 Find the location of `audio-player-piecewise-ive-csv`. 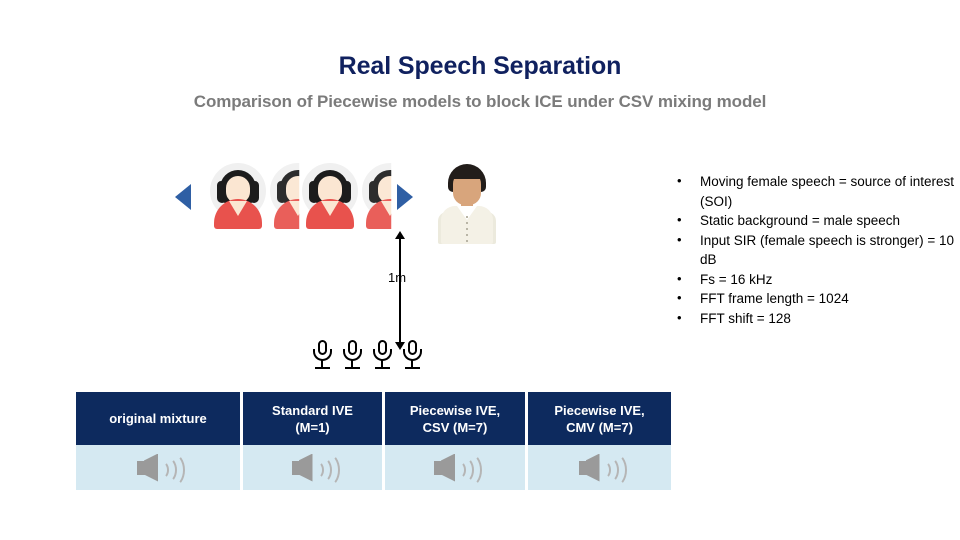

audio-player-piecewise-ive-csv is located at coordinates (456, 467).